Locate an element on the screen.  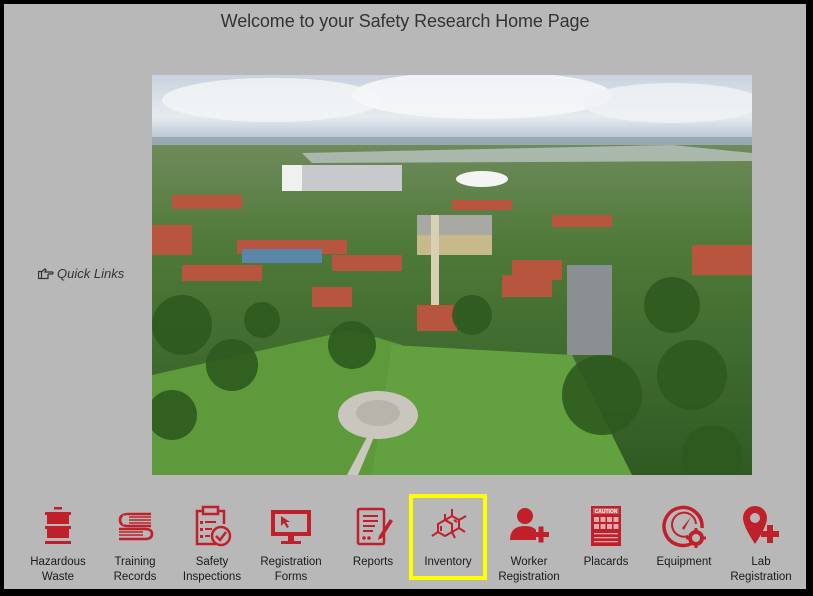
quick-link-reports: Reports is located at coordinates (373, 533).